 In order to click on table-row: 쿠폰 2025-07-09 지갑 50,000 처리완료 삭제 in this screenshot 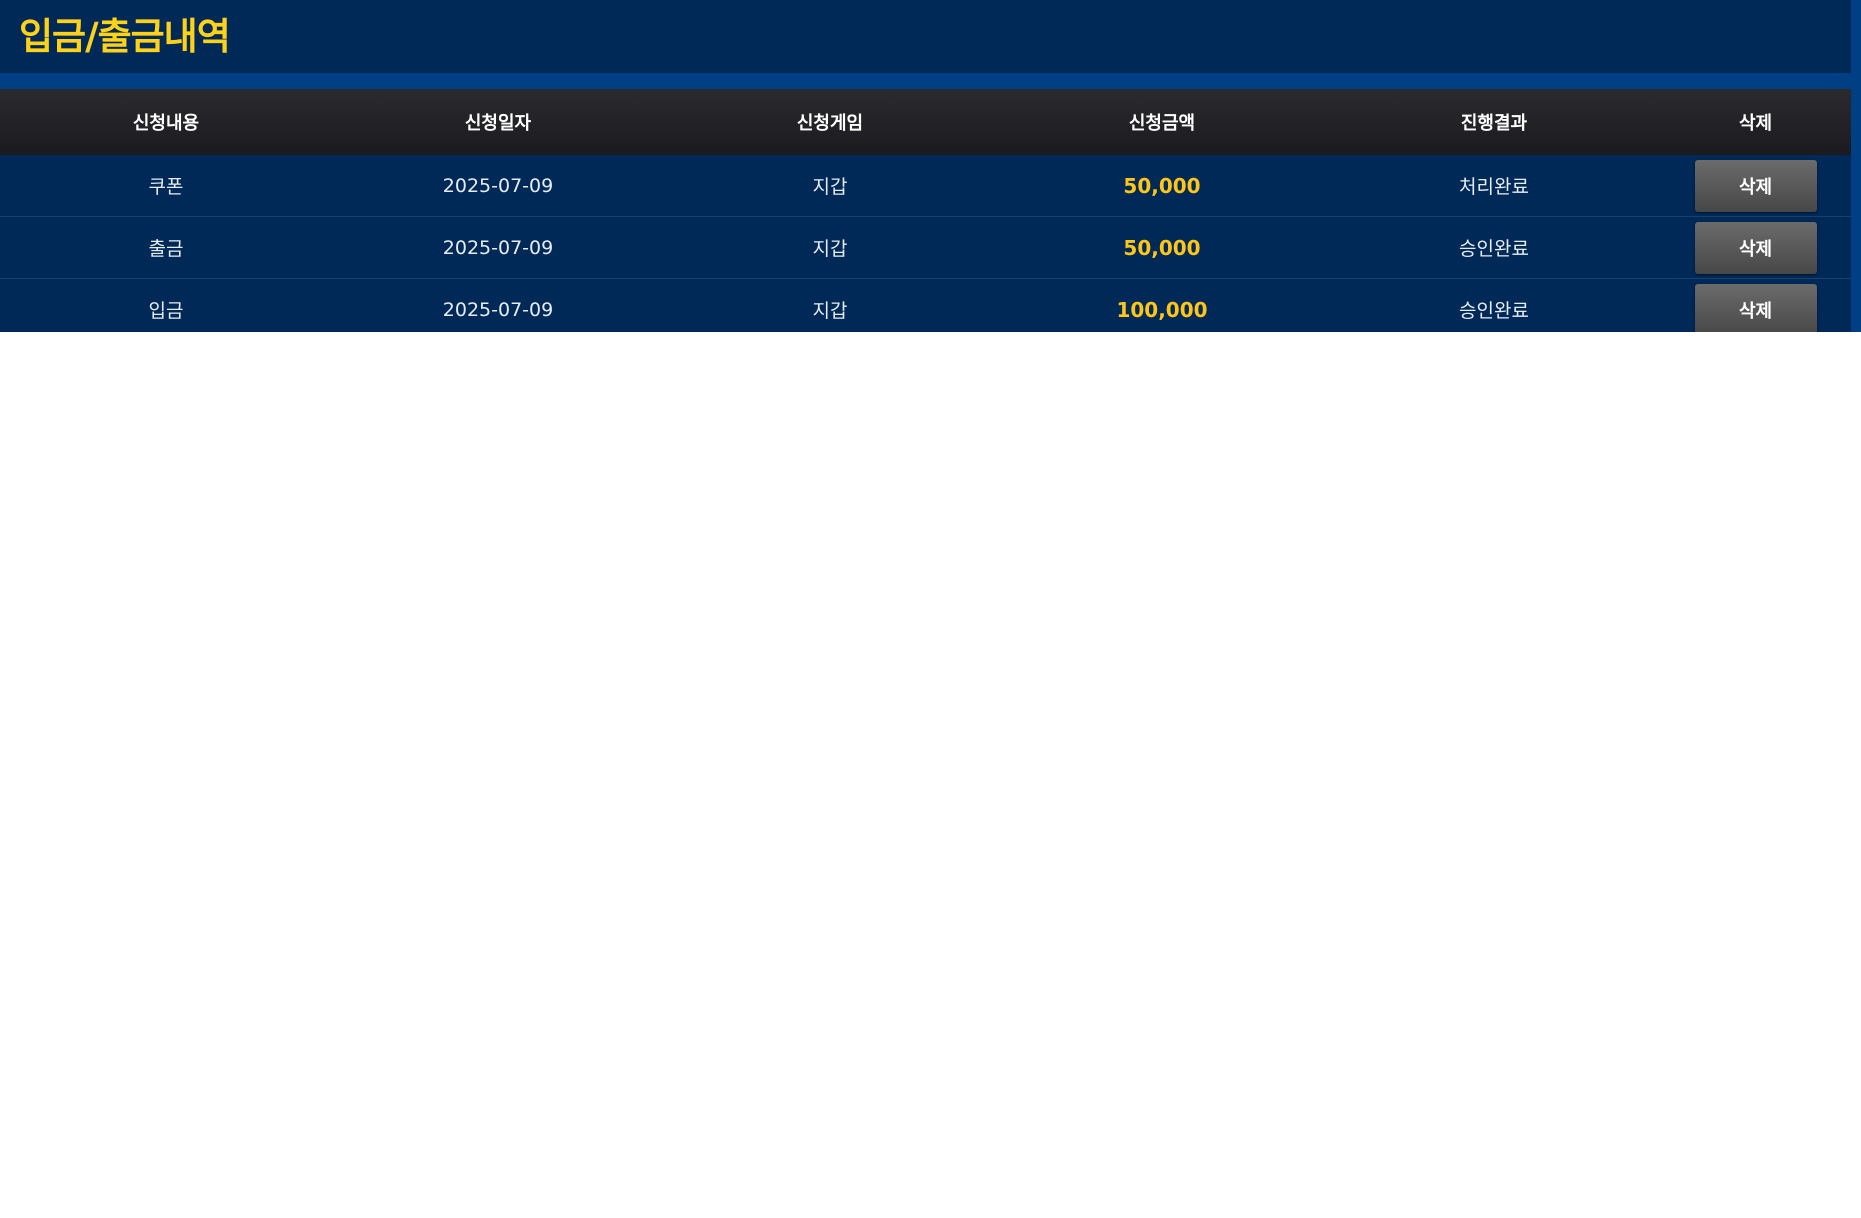, I will do `click(925, 186)`.